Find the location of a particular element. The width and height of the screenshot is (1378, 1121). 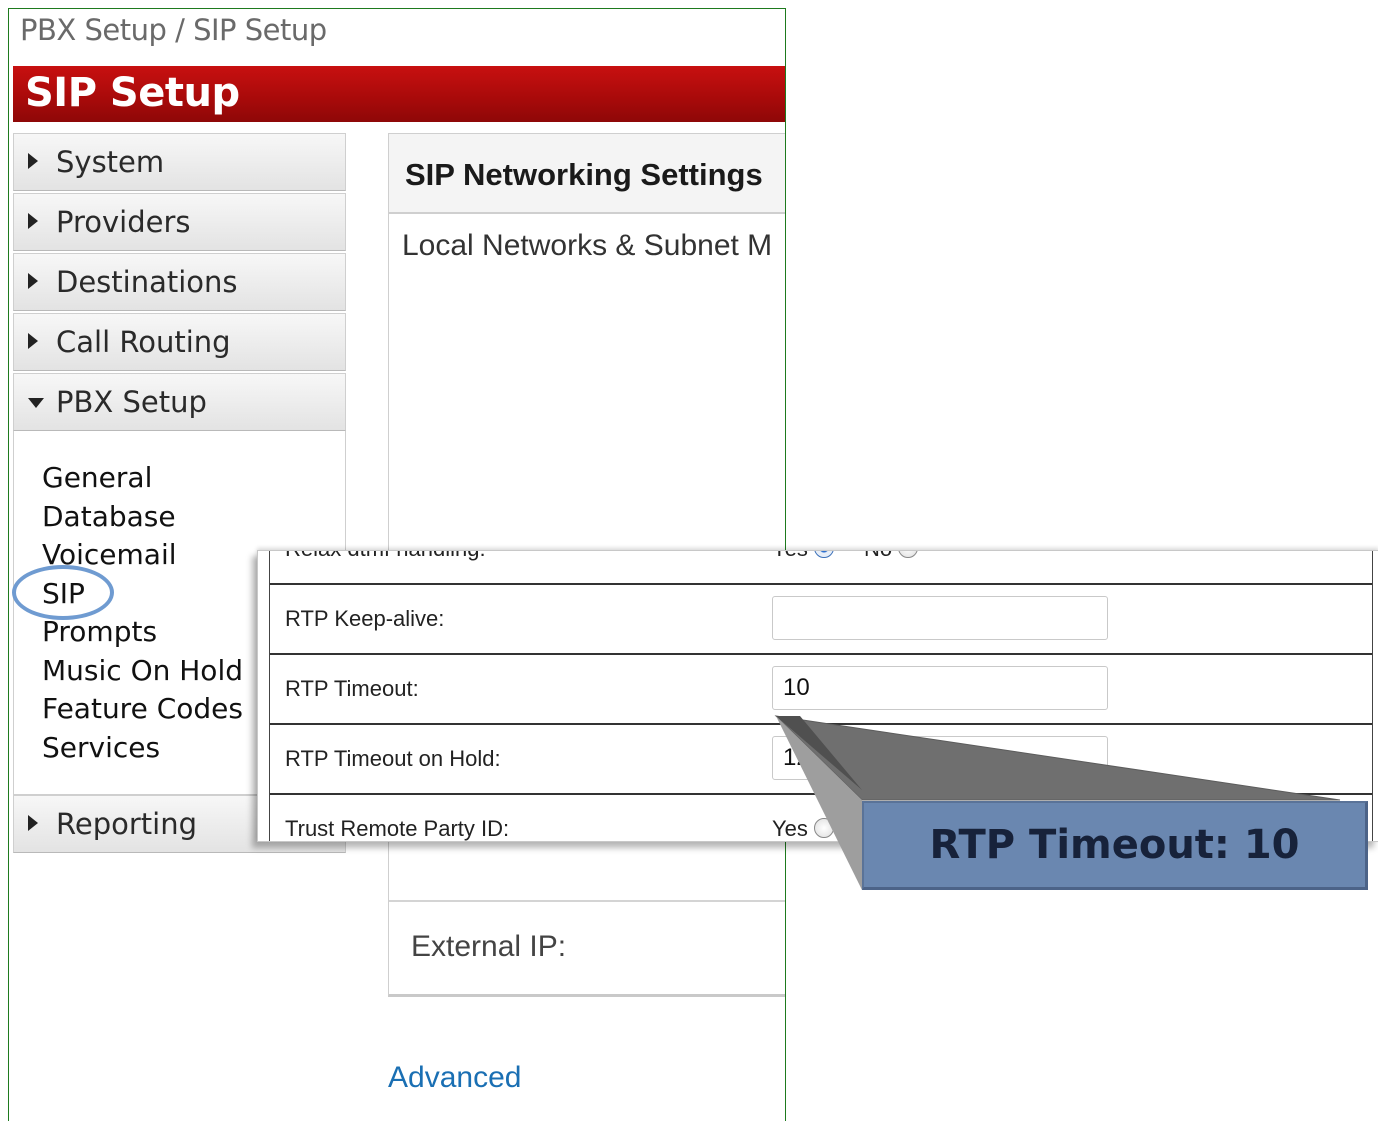

radio-checked-icon is located at coordinates (823, 554).